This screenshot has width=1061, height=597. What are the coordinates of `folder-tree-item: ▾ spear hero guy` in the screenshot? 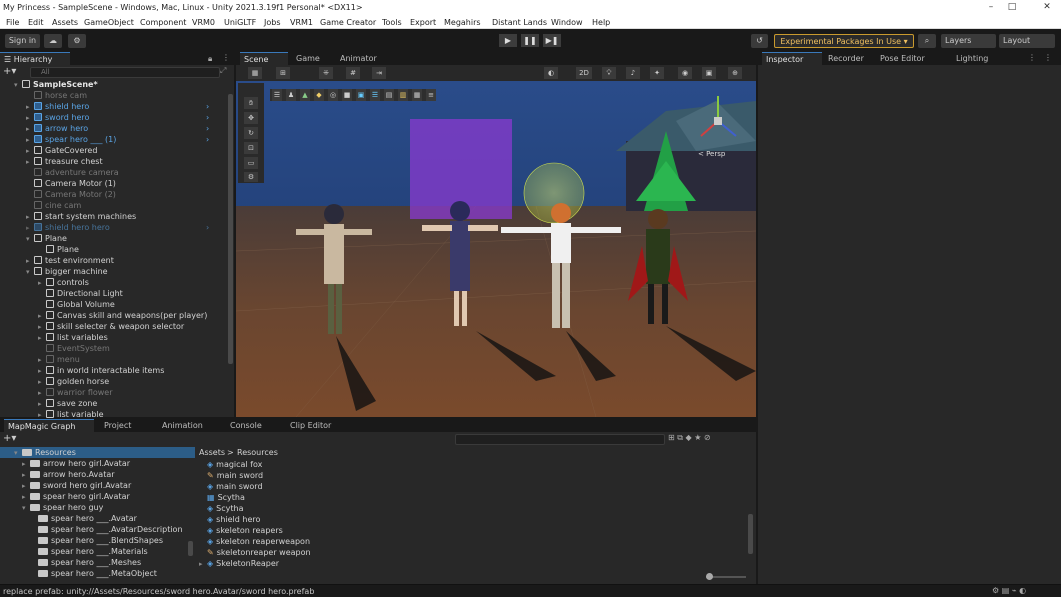 It's located at (62, 507).